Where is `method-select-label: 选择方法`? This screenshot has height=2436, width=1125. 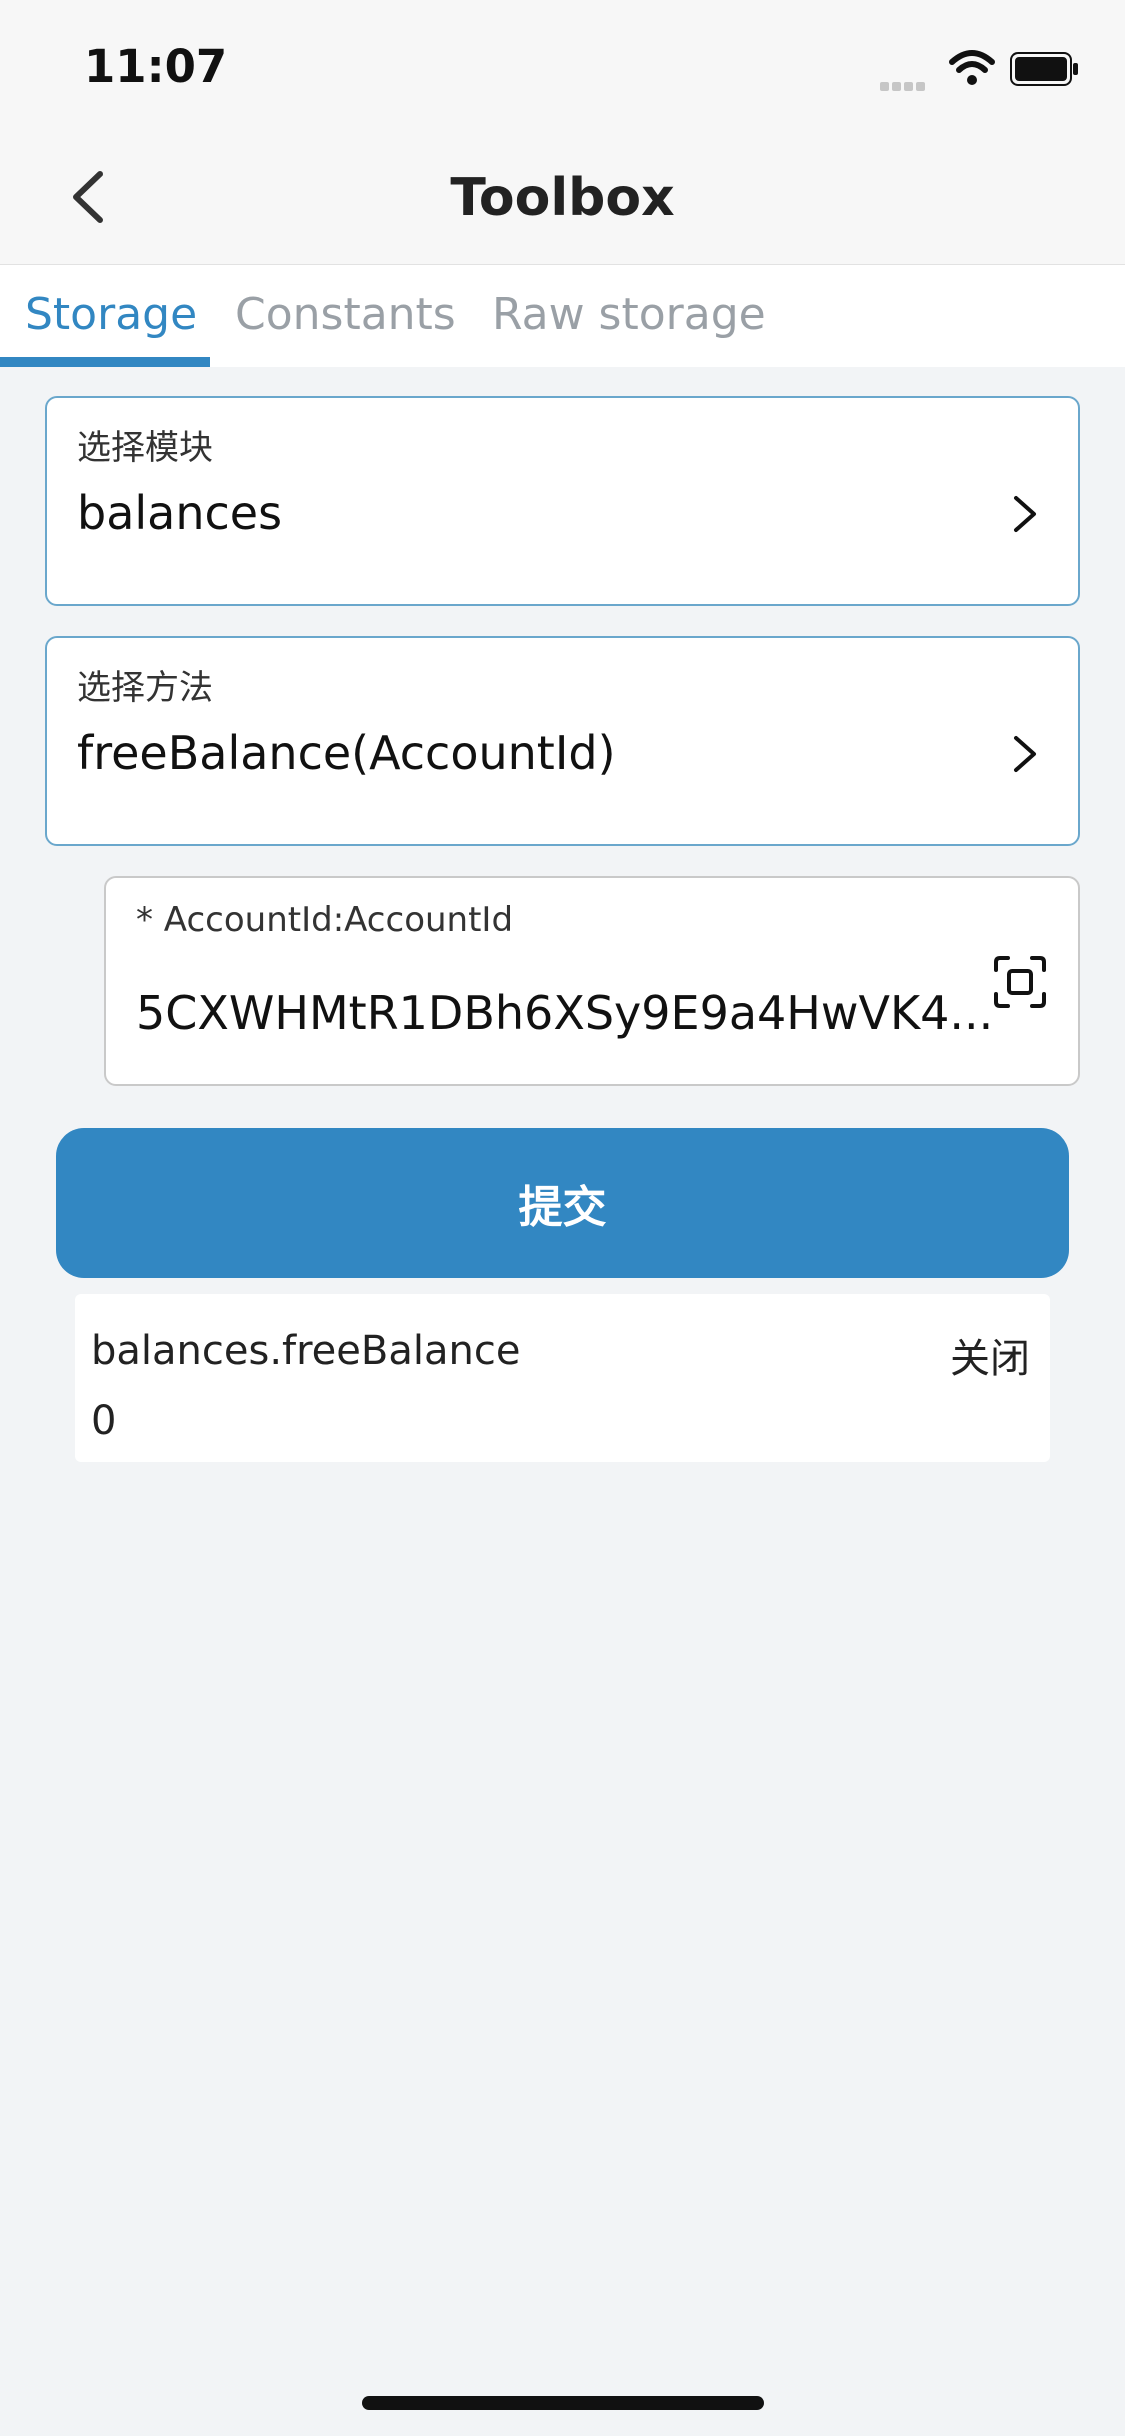
method-select-label: 选择方法 is located at coordinates (145, 688).